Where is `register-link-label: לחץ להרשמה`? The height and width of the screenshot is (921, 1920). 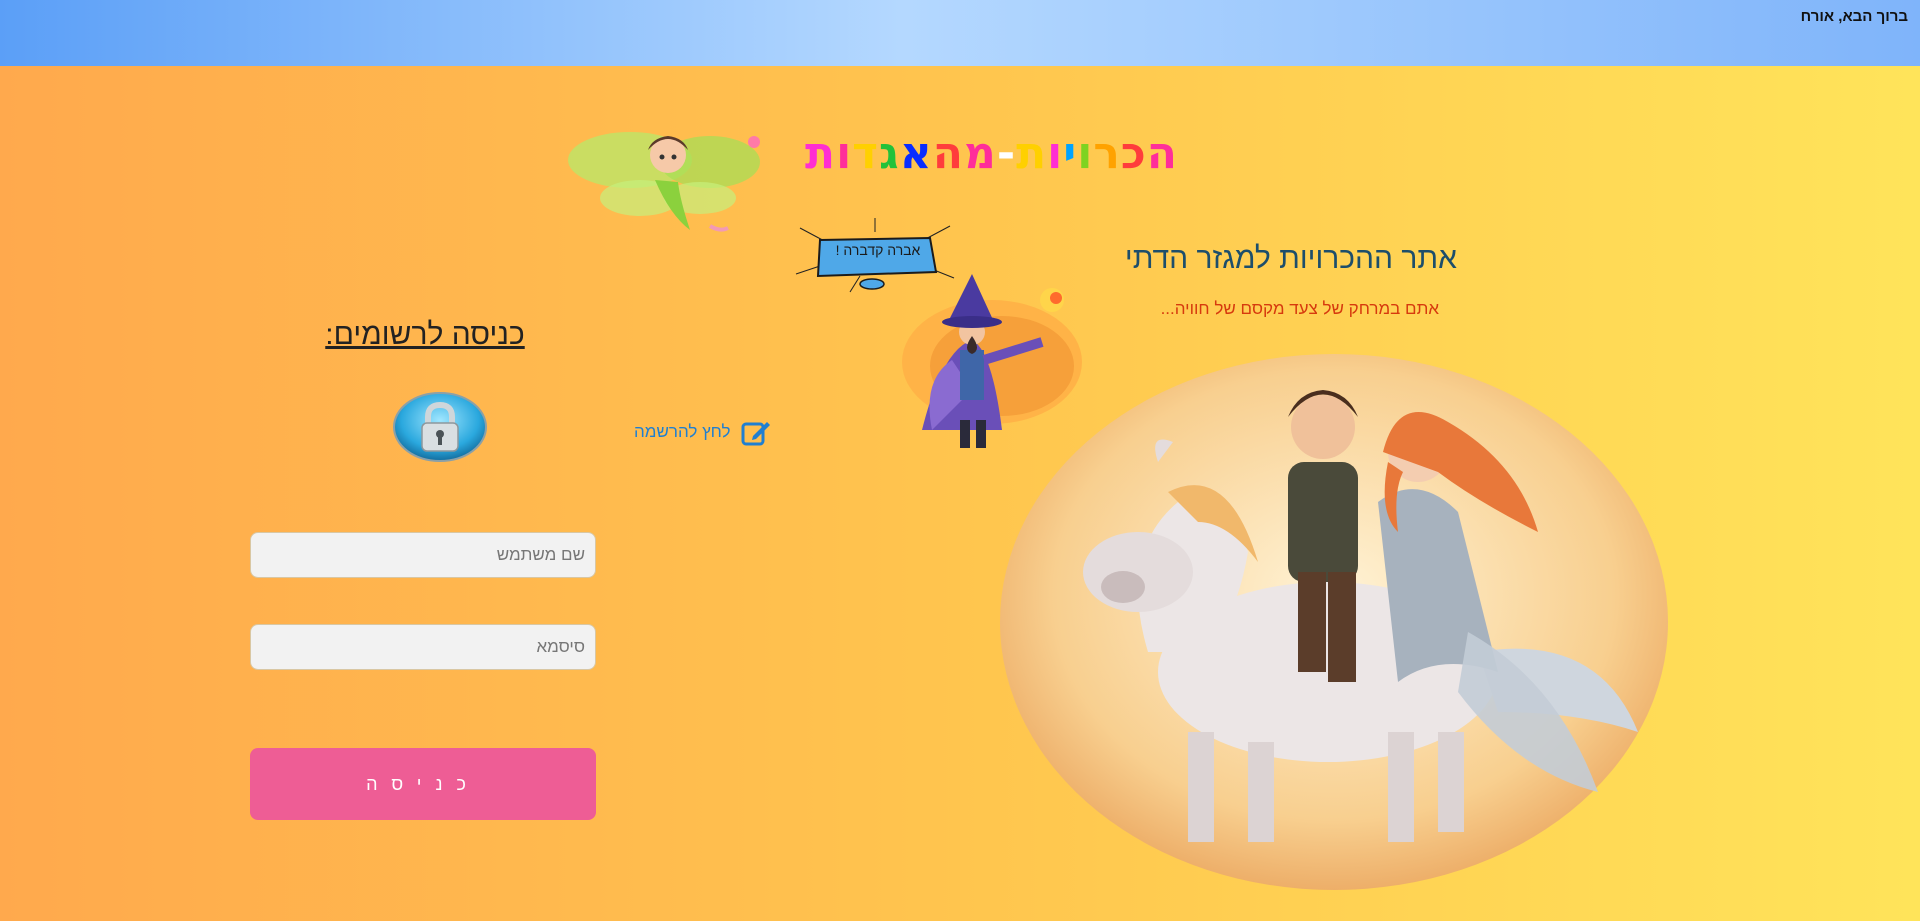
register-link-label: לחץ להרשמה is located at coordinates (682, 431).